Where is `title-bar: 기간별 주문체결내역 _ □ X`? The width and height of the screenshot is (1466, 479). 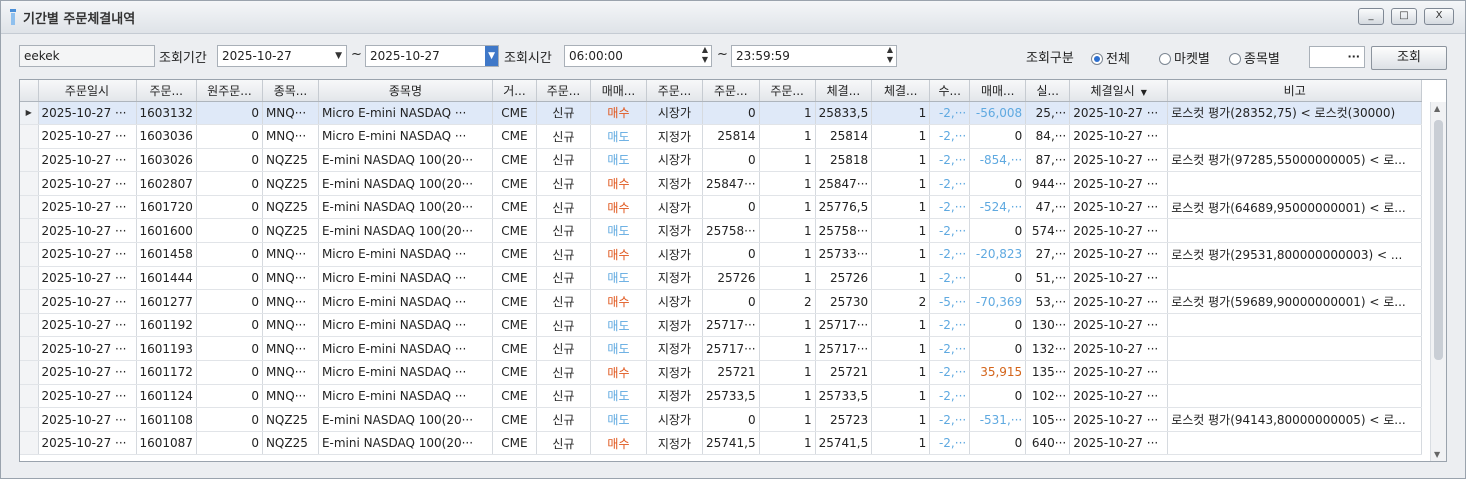
title-bar: 기간별 주문체결내역 _ □ X is located at coordinates (733, 17).